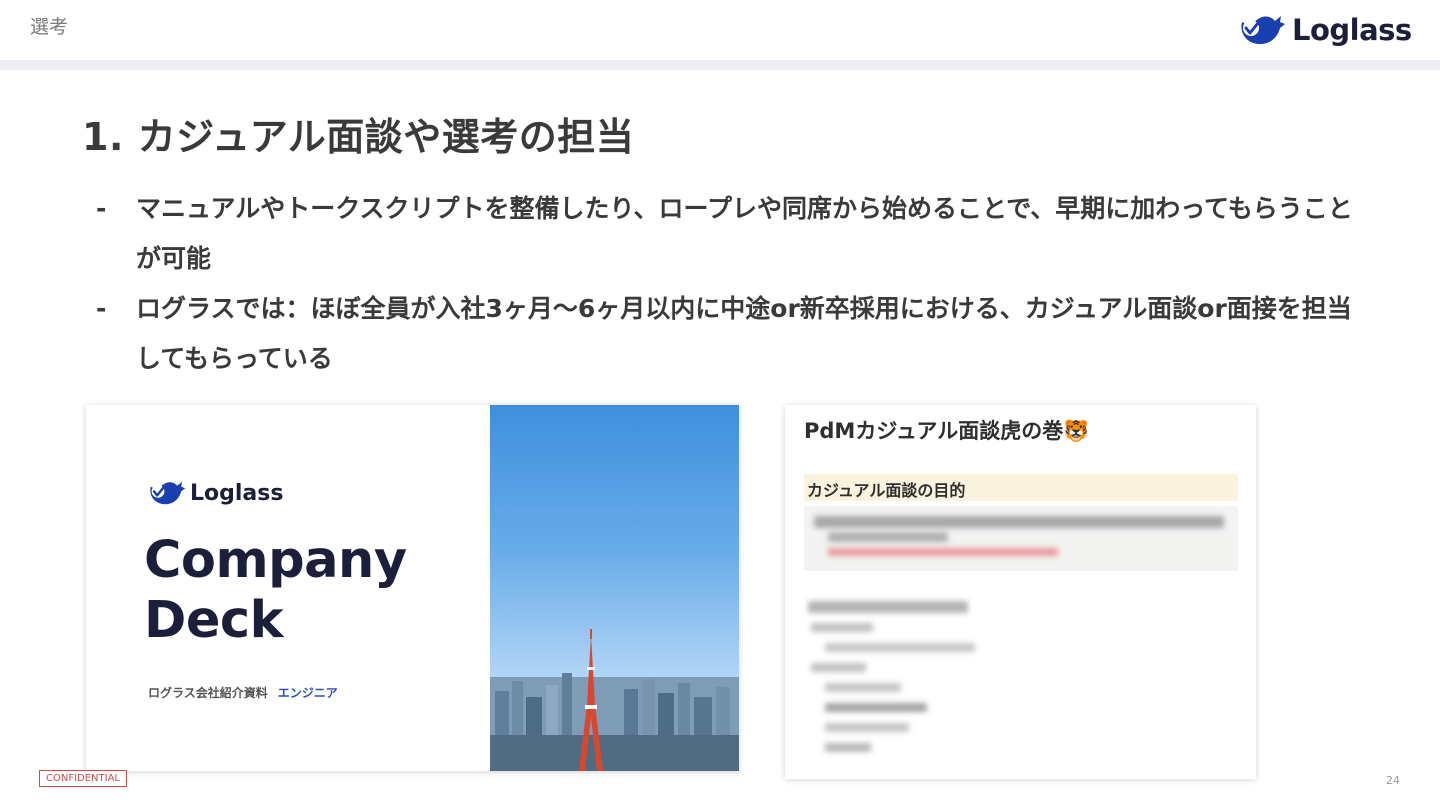  I want to click on redacted-link-line, so click(943, 552).